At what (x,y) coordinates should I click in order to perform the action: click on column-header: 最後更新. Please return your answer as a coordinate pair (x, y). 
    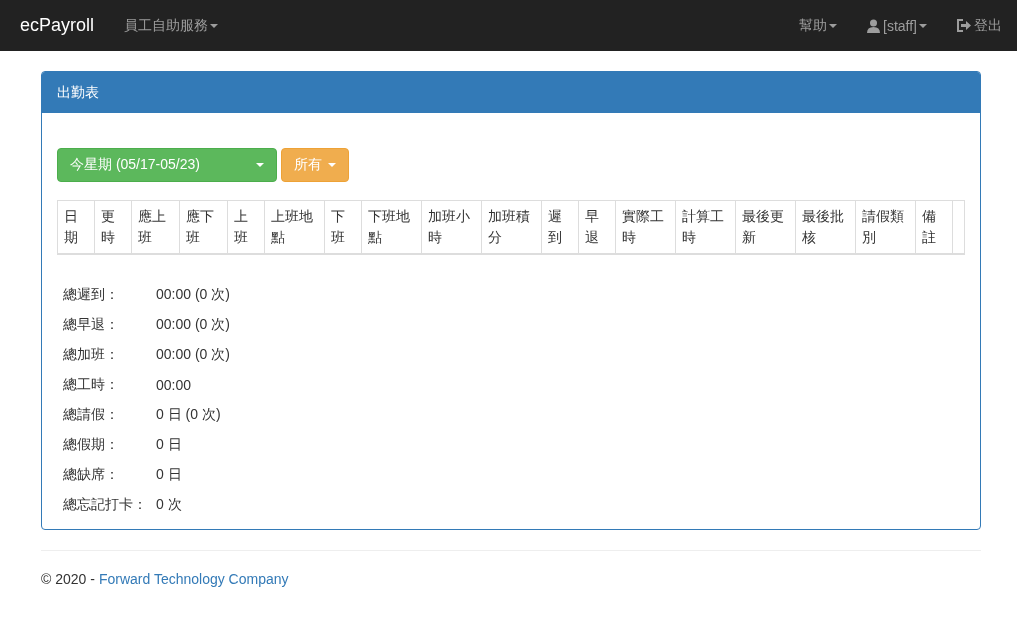
    Looking at the image, I should click on (765, 227).